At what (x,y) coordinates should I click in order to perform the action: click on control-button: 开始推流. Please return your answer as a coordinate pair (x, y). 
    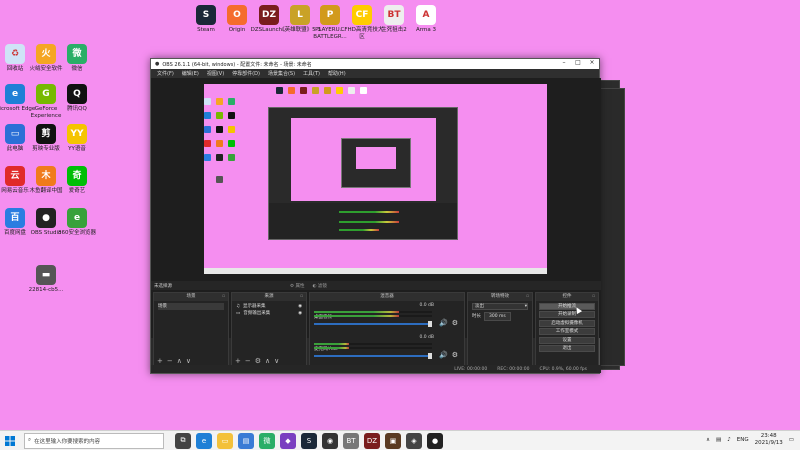
    Looking at the image, I should click on (567, 306).